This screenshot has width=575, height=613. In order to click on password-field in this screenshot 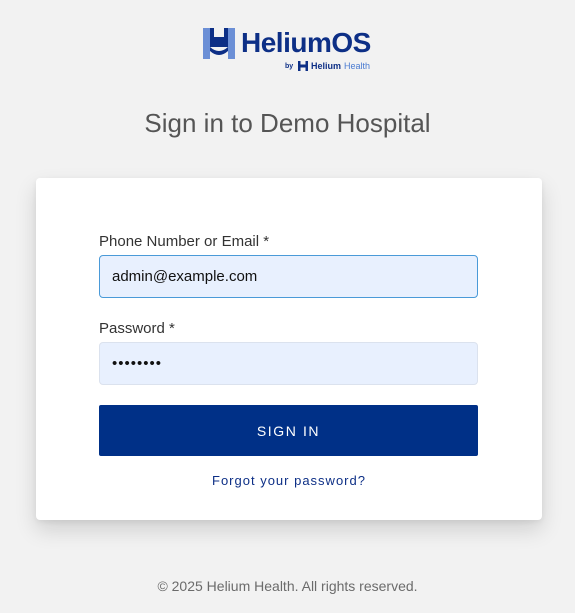, I will do `click(288, 363)`.